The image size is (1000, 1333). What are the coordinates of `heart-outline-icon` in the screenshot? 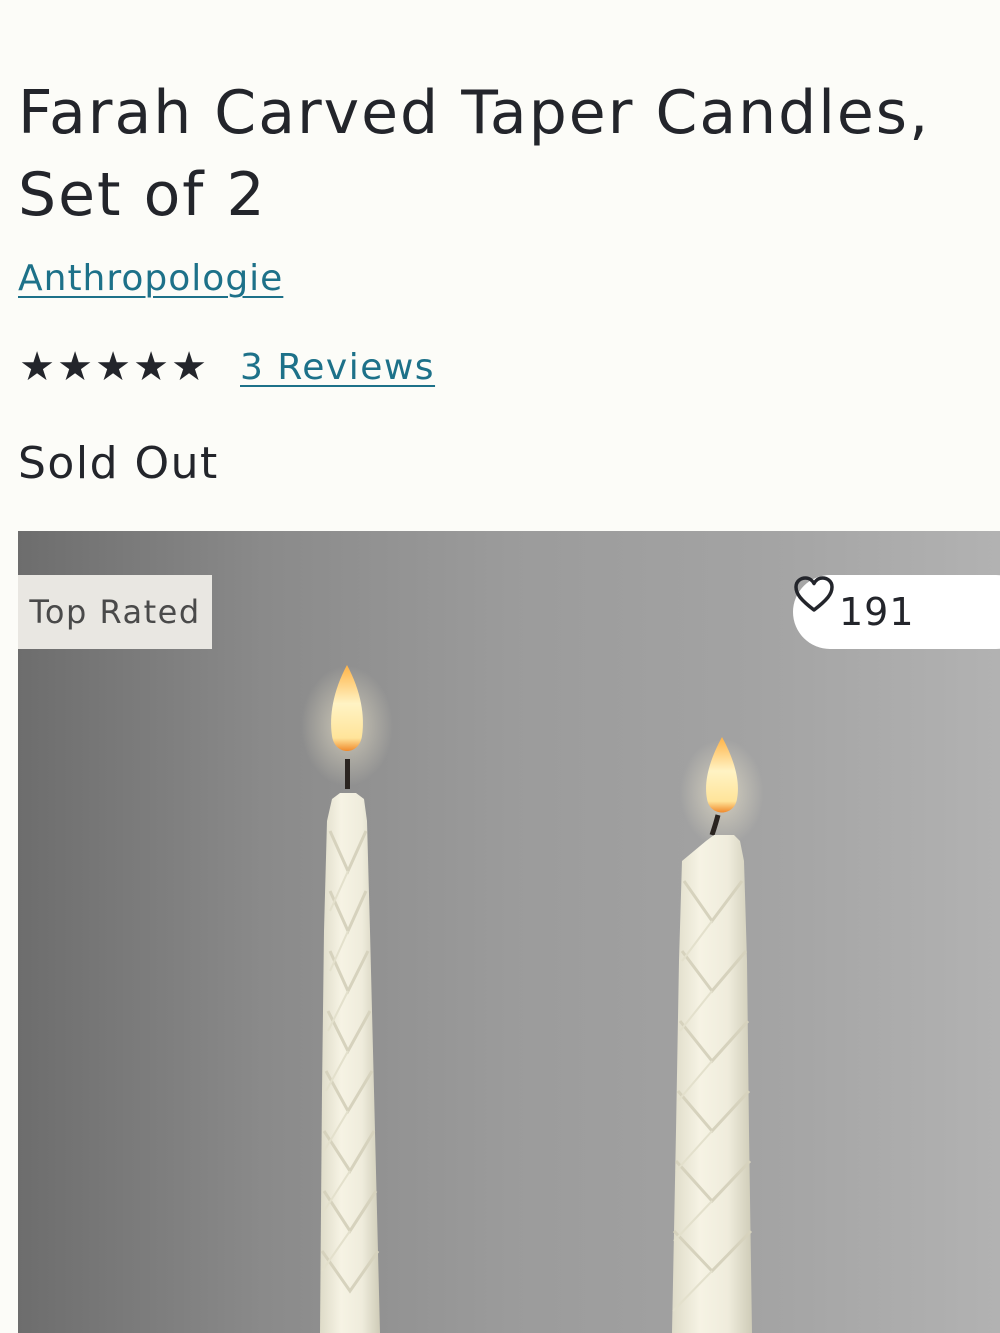 It's located at (883, 603).